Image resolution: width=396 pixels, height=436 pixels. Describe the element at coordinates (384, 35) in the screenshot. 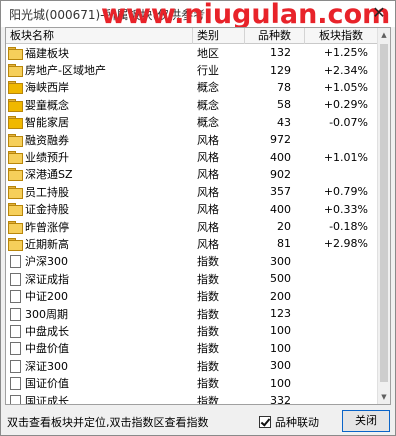

I see `scroll-up-arrow-icon: ▲` at that location.